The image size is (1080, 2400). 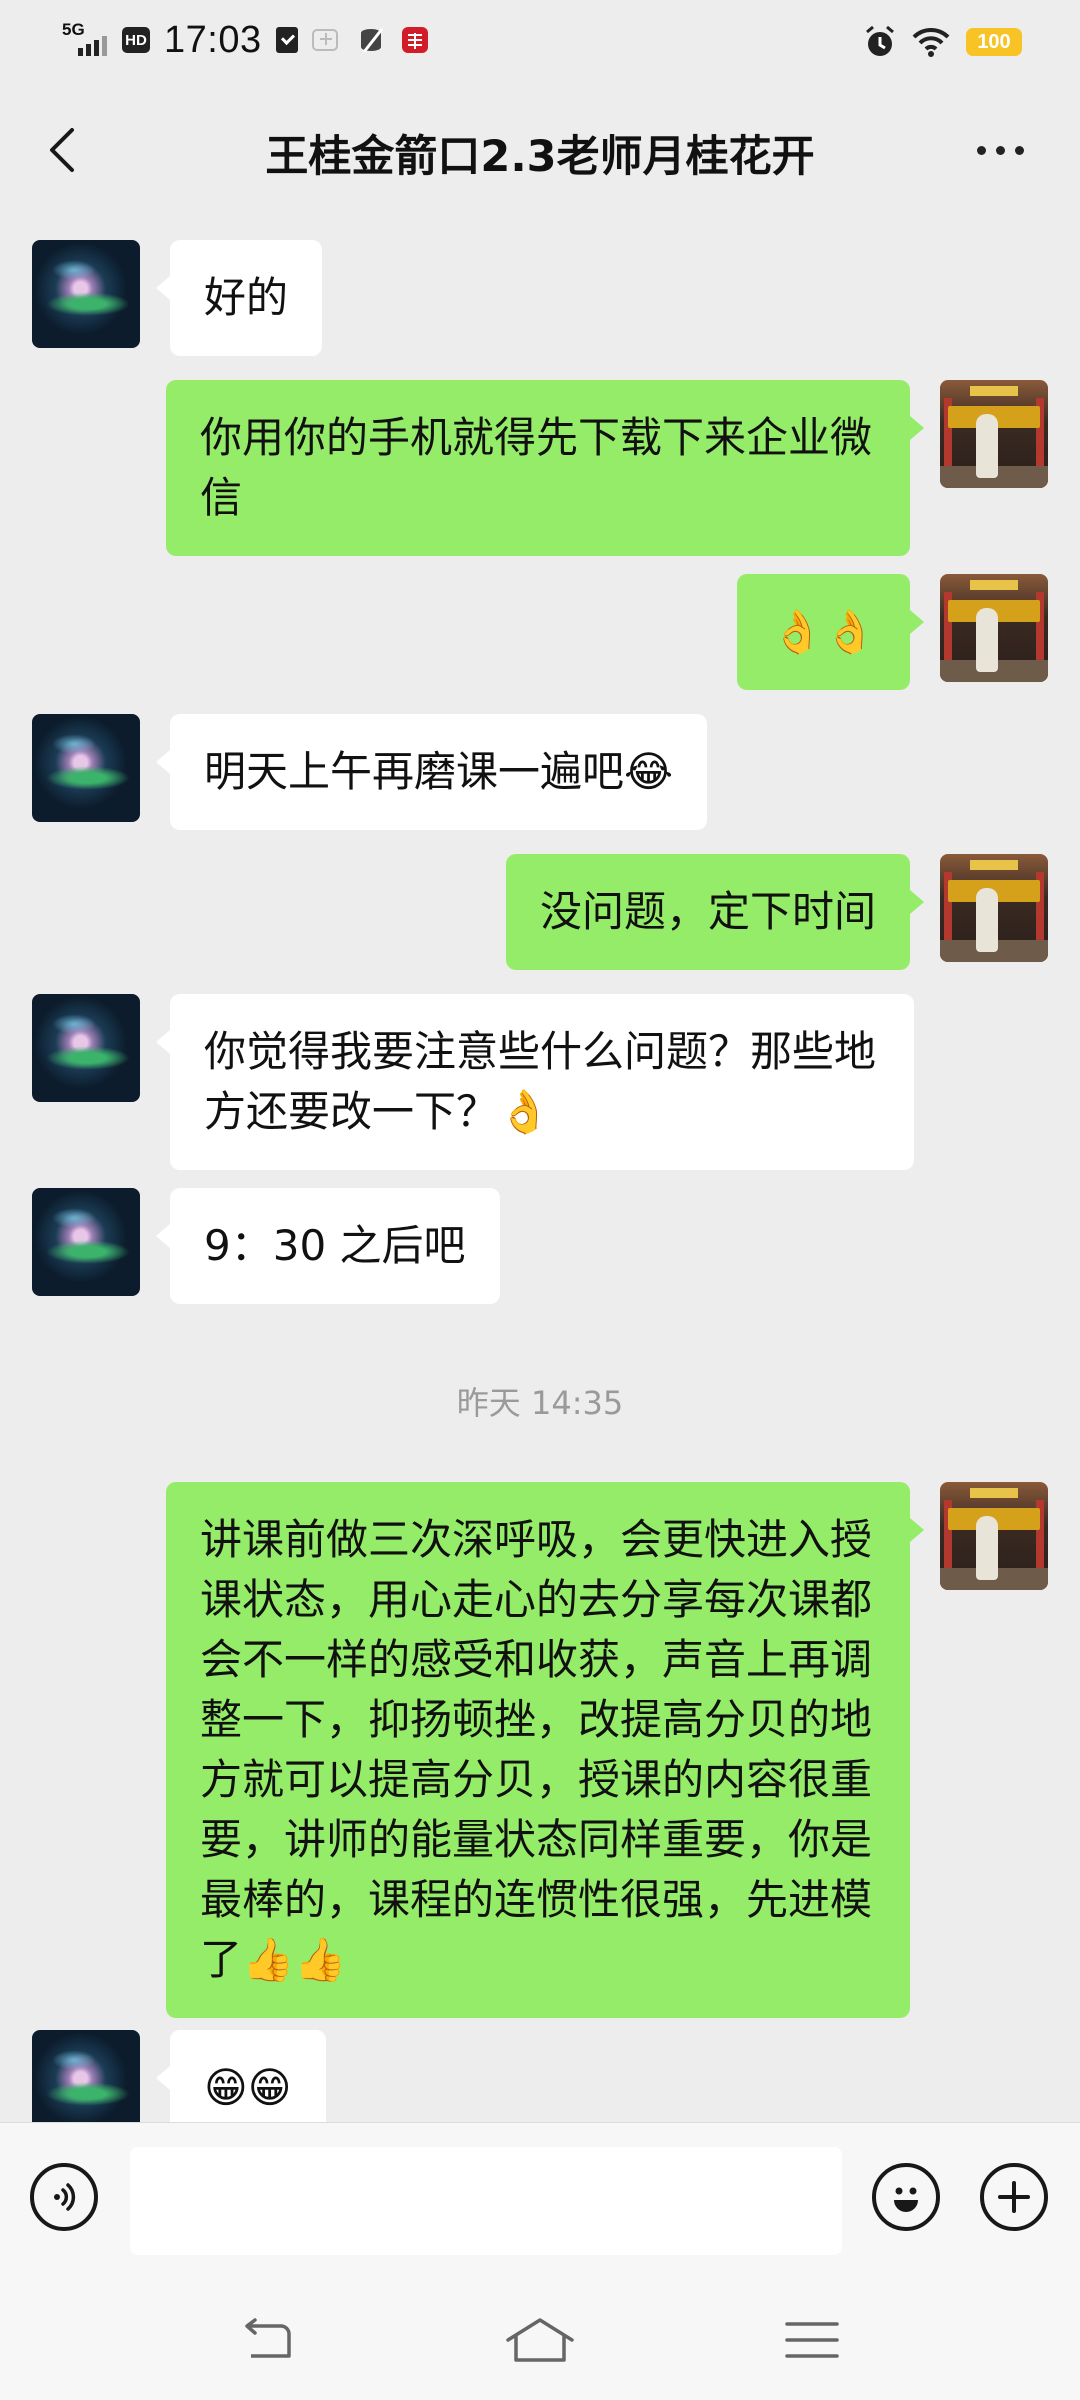 I want to click on more-dots-icon, so click(x=981, y=150).